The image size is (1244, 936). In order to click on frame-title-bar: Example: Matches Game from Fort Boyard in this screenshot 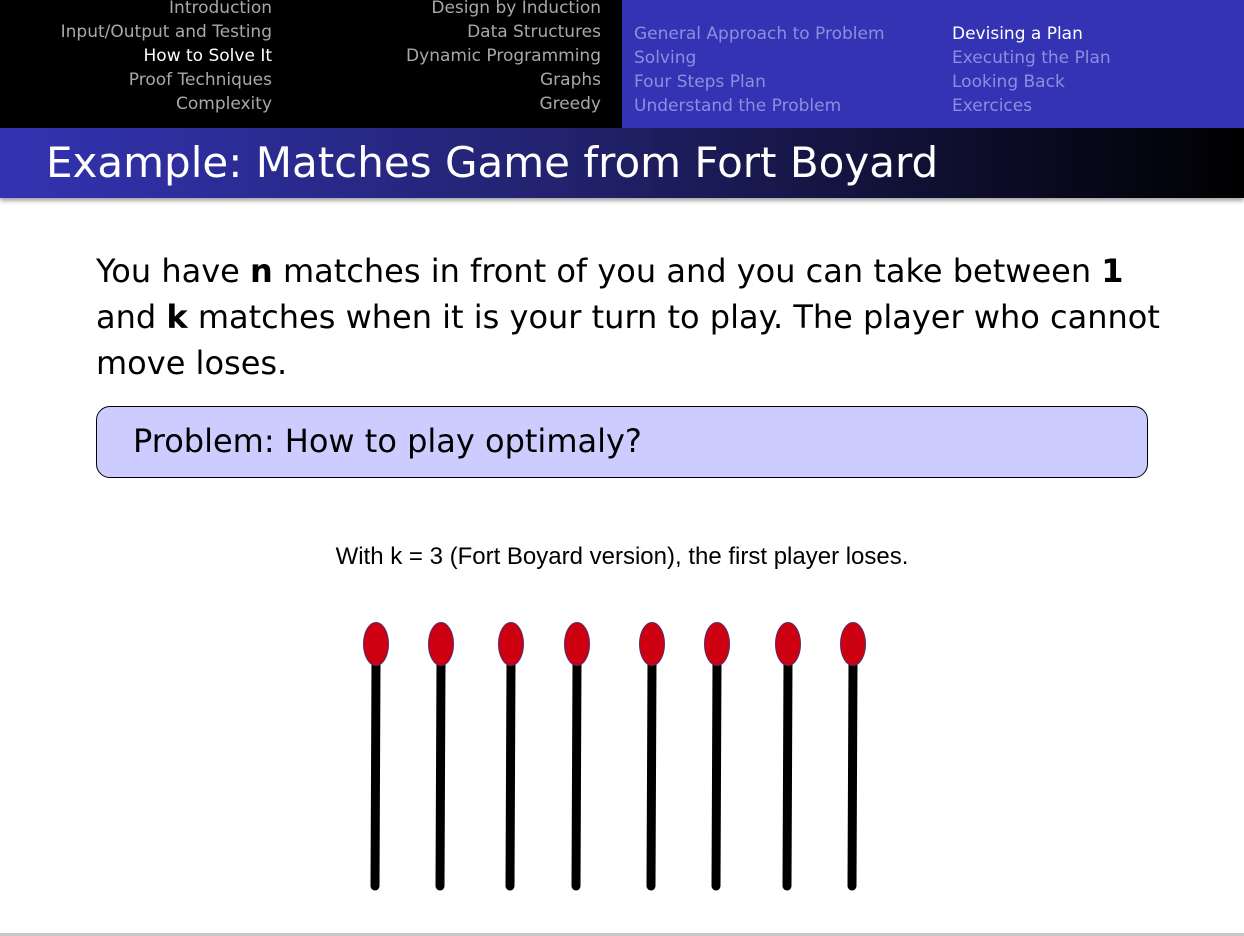, I will do `click(622, 163)`.